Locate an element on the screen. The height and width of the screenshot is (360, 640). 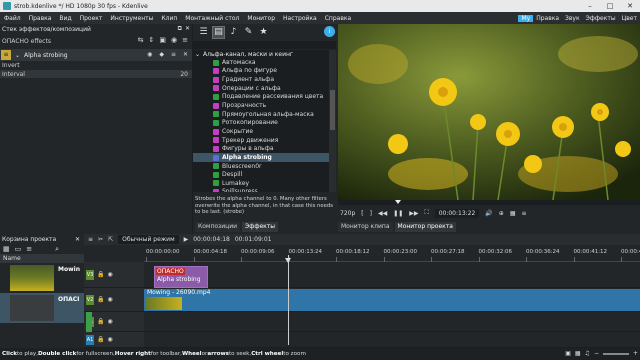
effect-item: Ротокопирование is located at coordinates (261, 122).